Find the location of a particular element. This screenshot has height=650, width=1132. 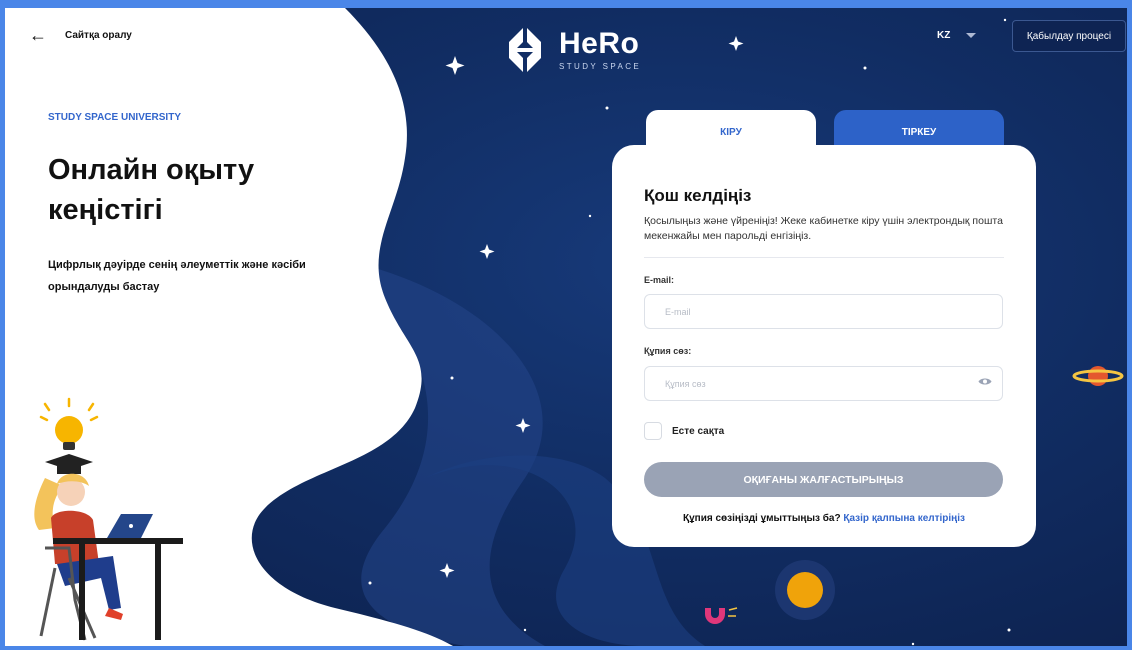

back-to-site-link: ← Сайтқа оралу is located at coordinates (80, 35).